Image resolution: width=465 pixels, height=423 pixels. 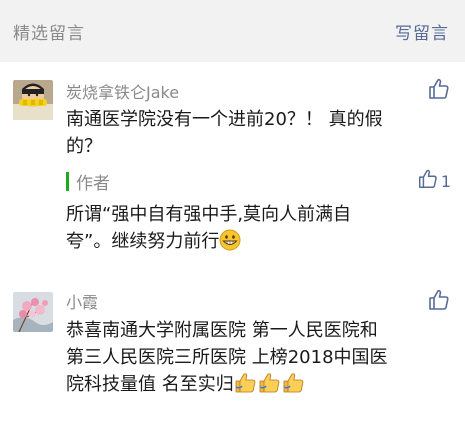 What do you see at coordinates (150, 384) in the screenshot?
I see `comment-text-fragment: 院科技量值 名至实归` at bounding box center [150, 384].